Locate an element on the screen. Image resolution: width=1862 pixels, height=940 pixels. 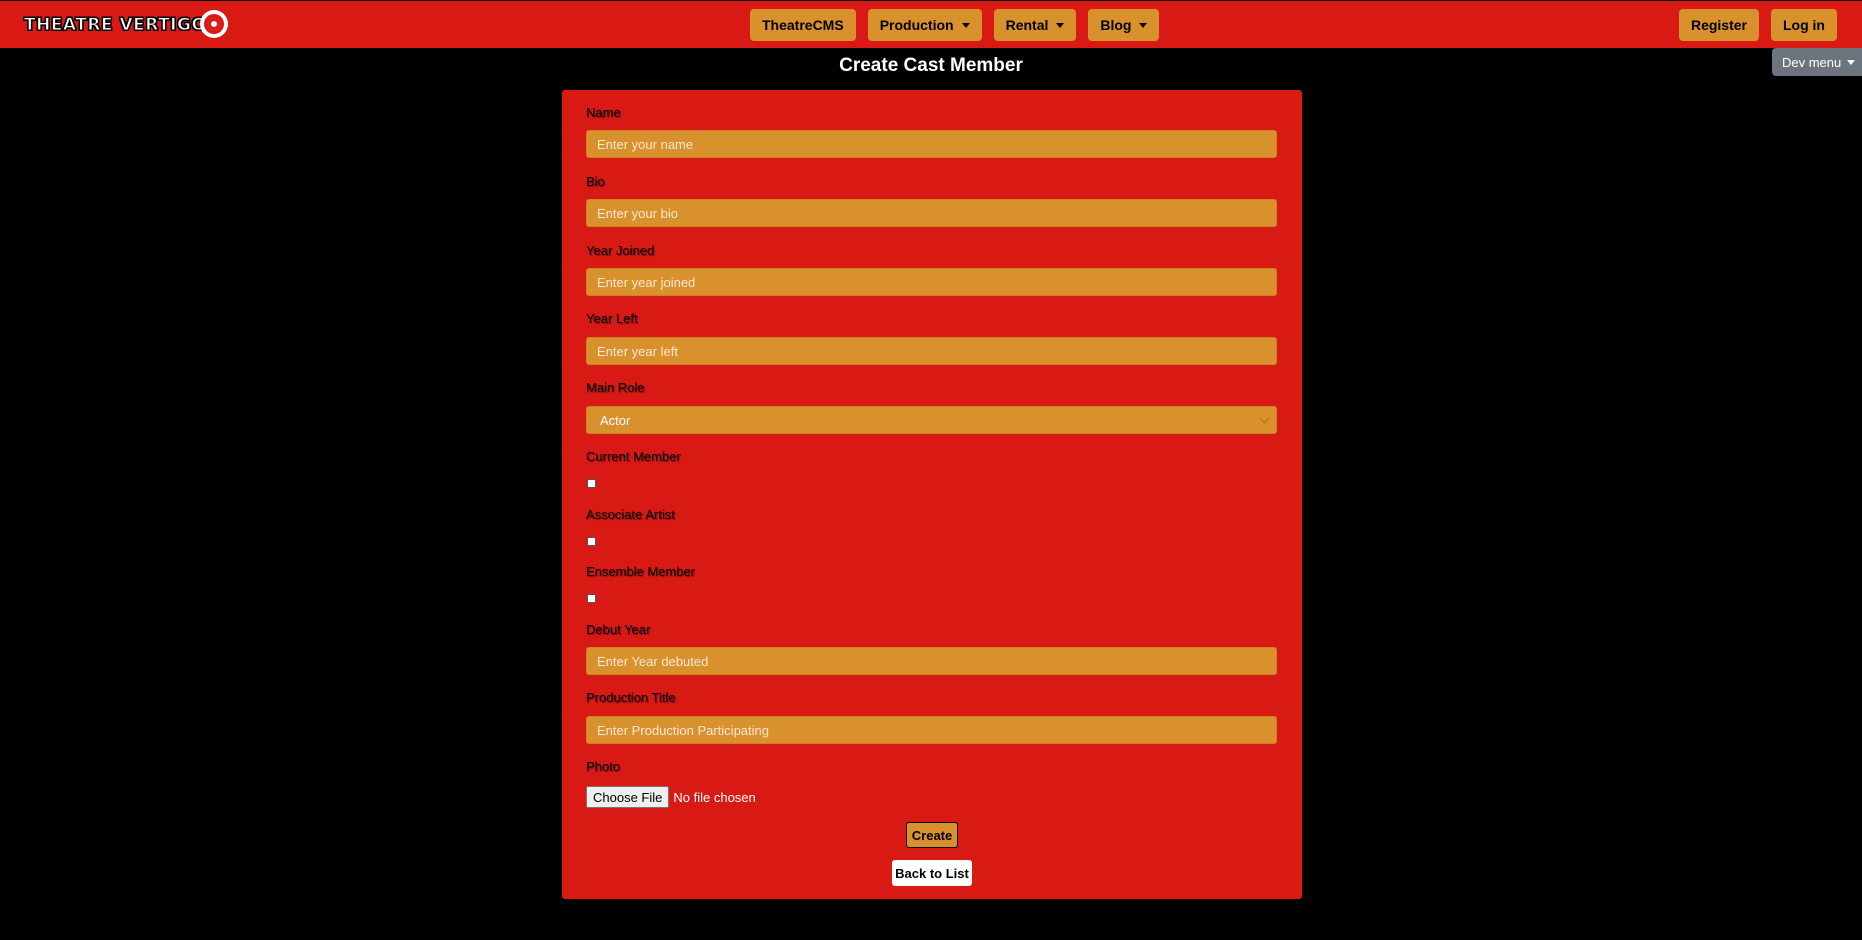
year-left-input is located at coordinates (931, 351).